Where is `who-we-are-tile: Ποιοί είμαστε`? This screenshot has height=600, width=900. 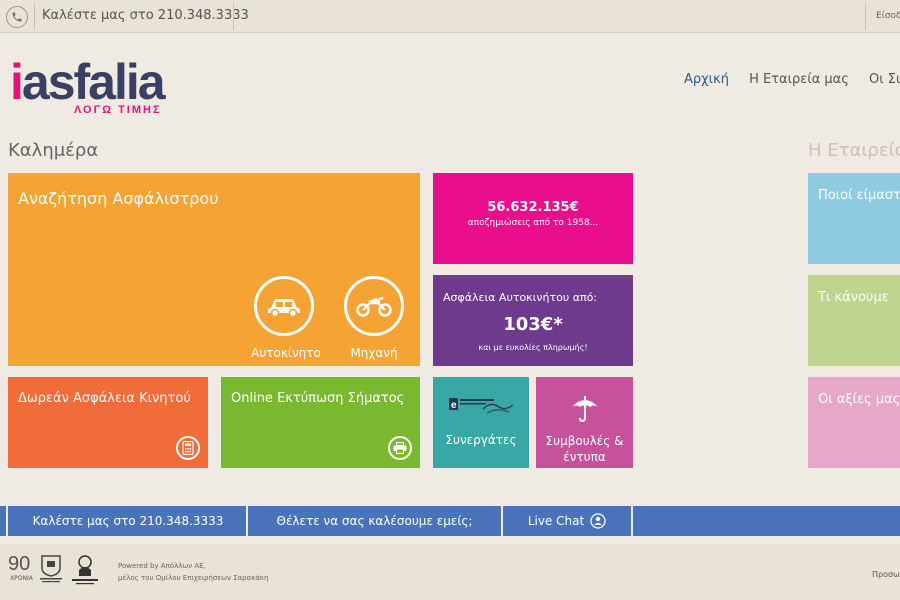
who-we-are-tile: Ποιοί είμαστε is located at coordinates (854, 218).